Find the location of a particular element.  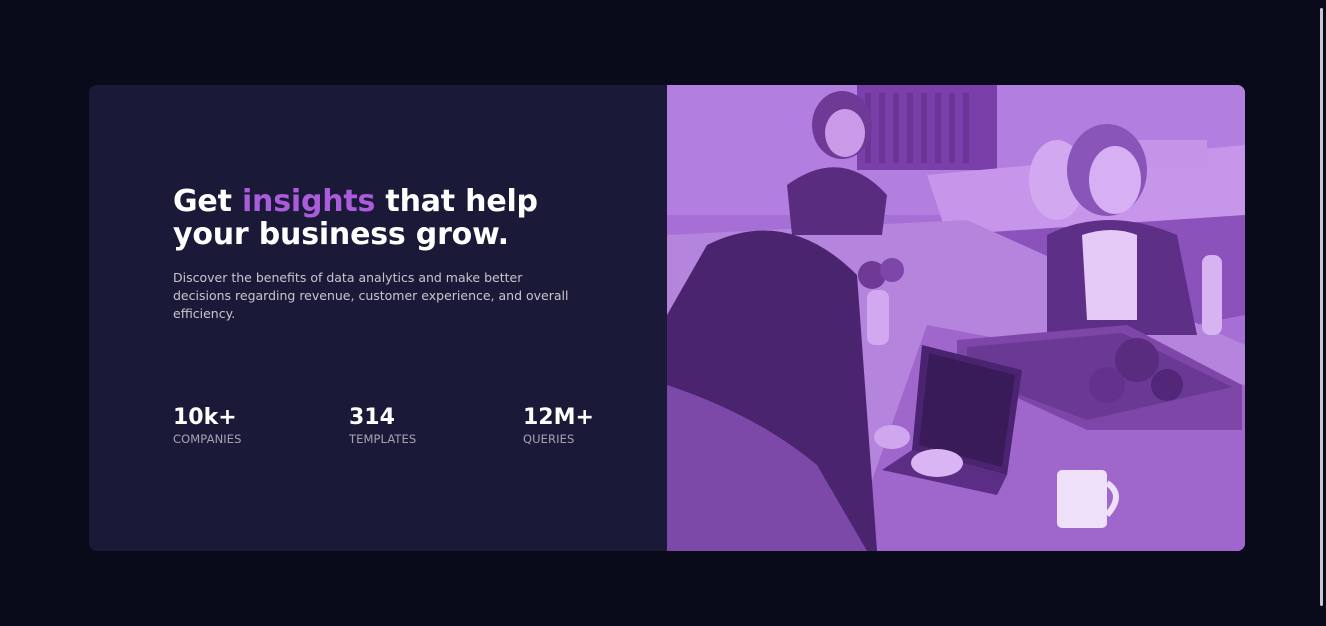

stat-value: 10k+ is located at coordinates (205, 417).